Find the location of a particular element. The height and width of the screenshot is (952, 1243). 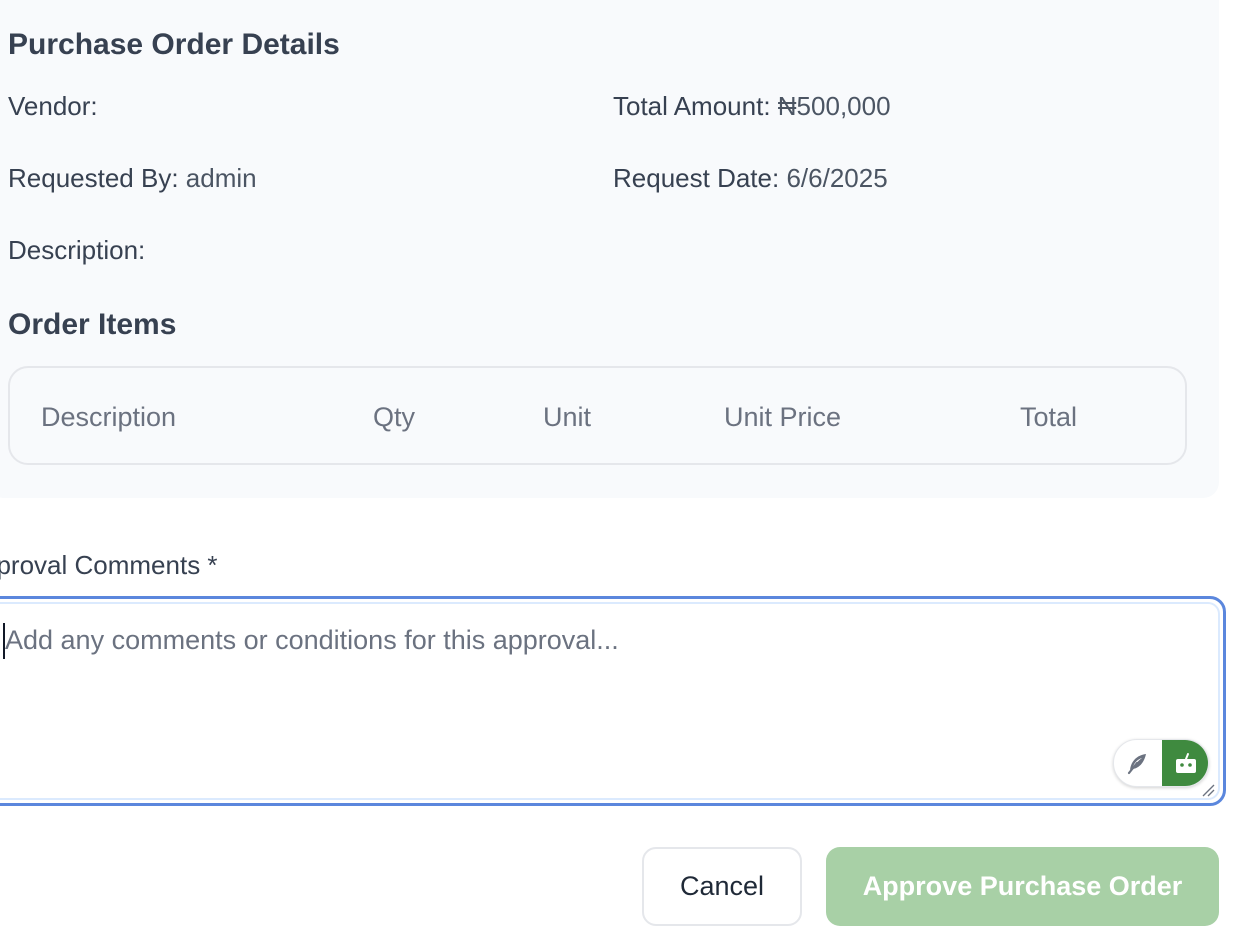

cancel-button: Cancel is located at coordinates (722, 886).